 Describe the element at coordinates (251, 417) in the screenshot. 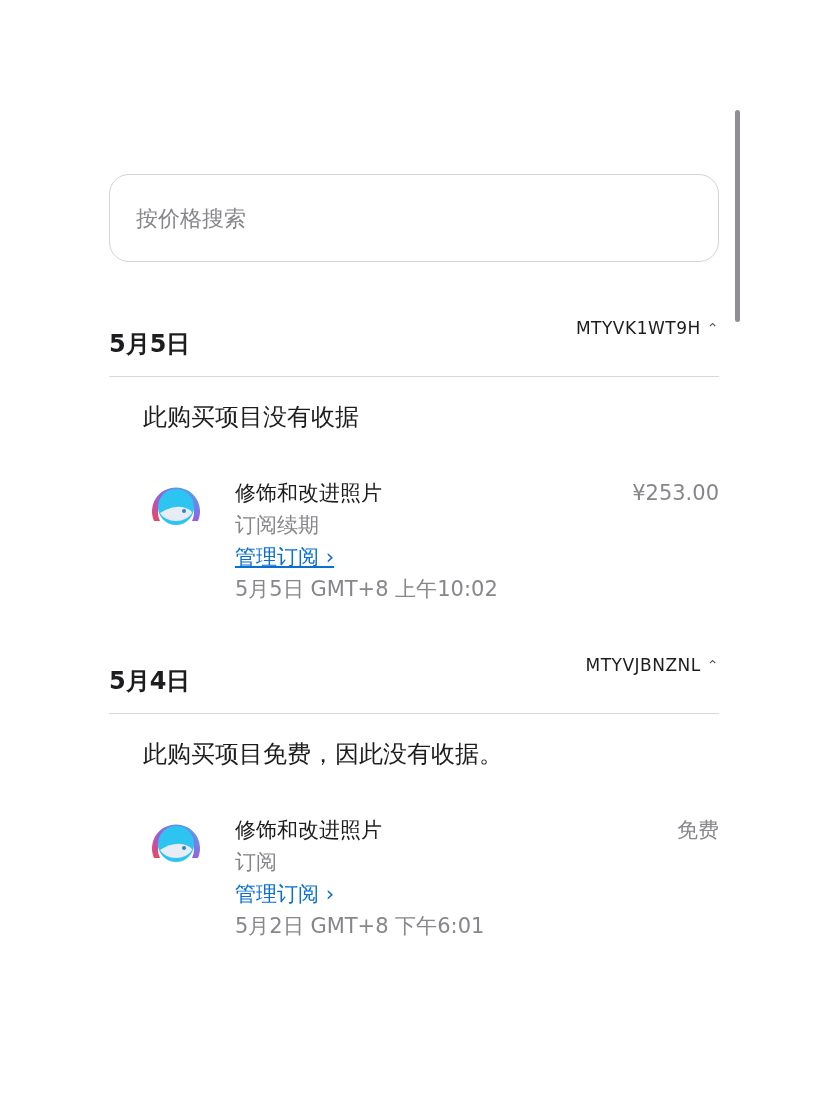

I see `receipt-note: 此购买项目没有收据` at that location.